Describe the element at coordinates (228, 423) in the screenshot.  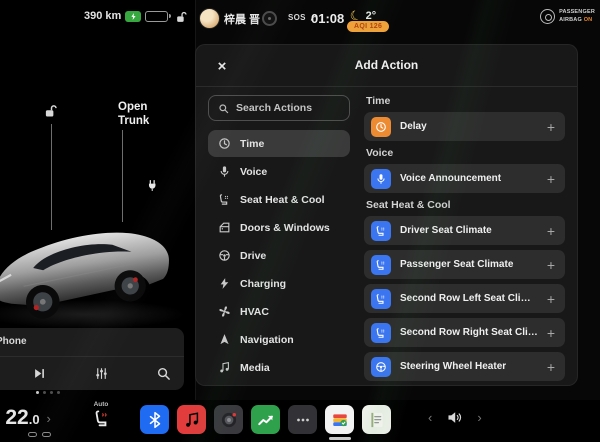
I see `dock-app-dashcam` at that location.